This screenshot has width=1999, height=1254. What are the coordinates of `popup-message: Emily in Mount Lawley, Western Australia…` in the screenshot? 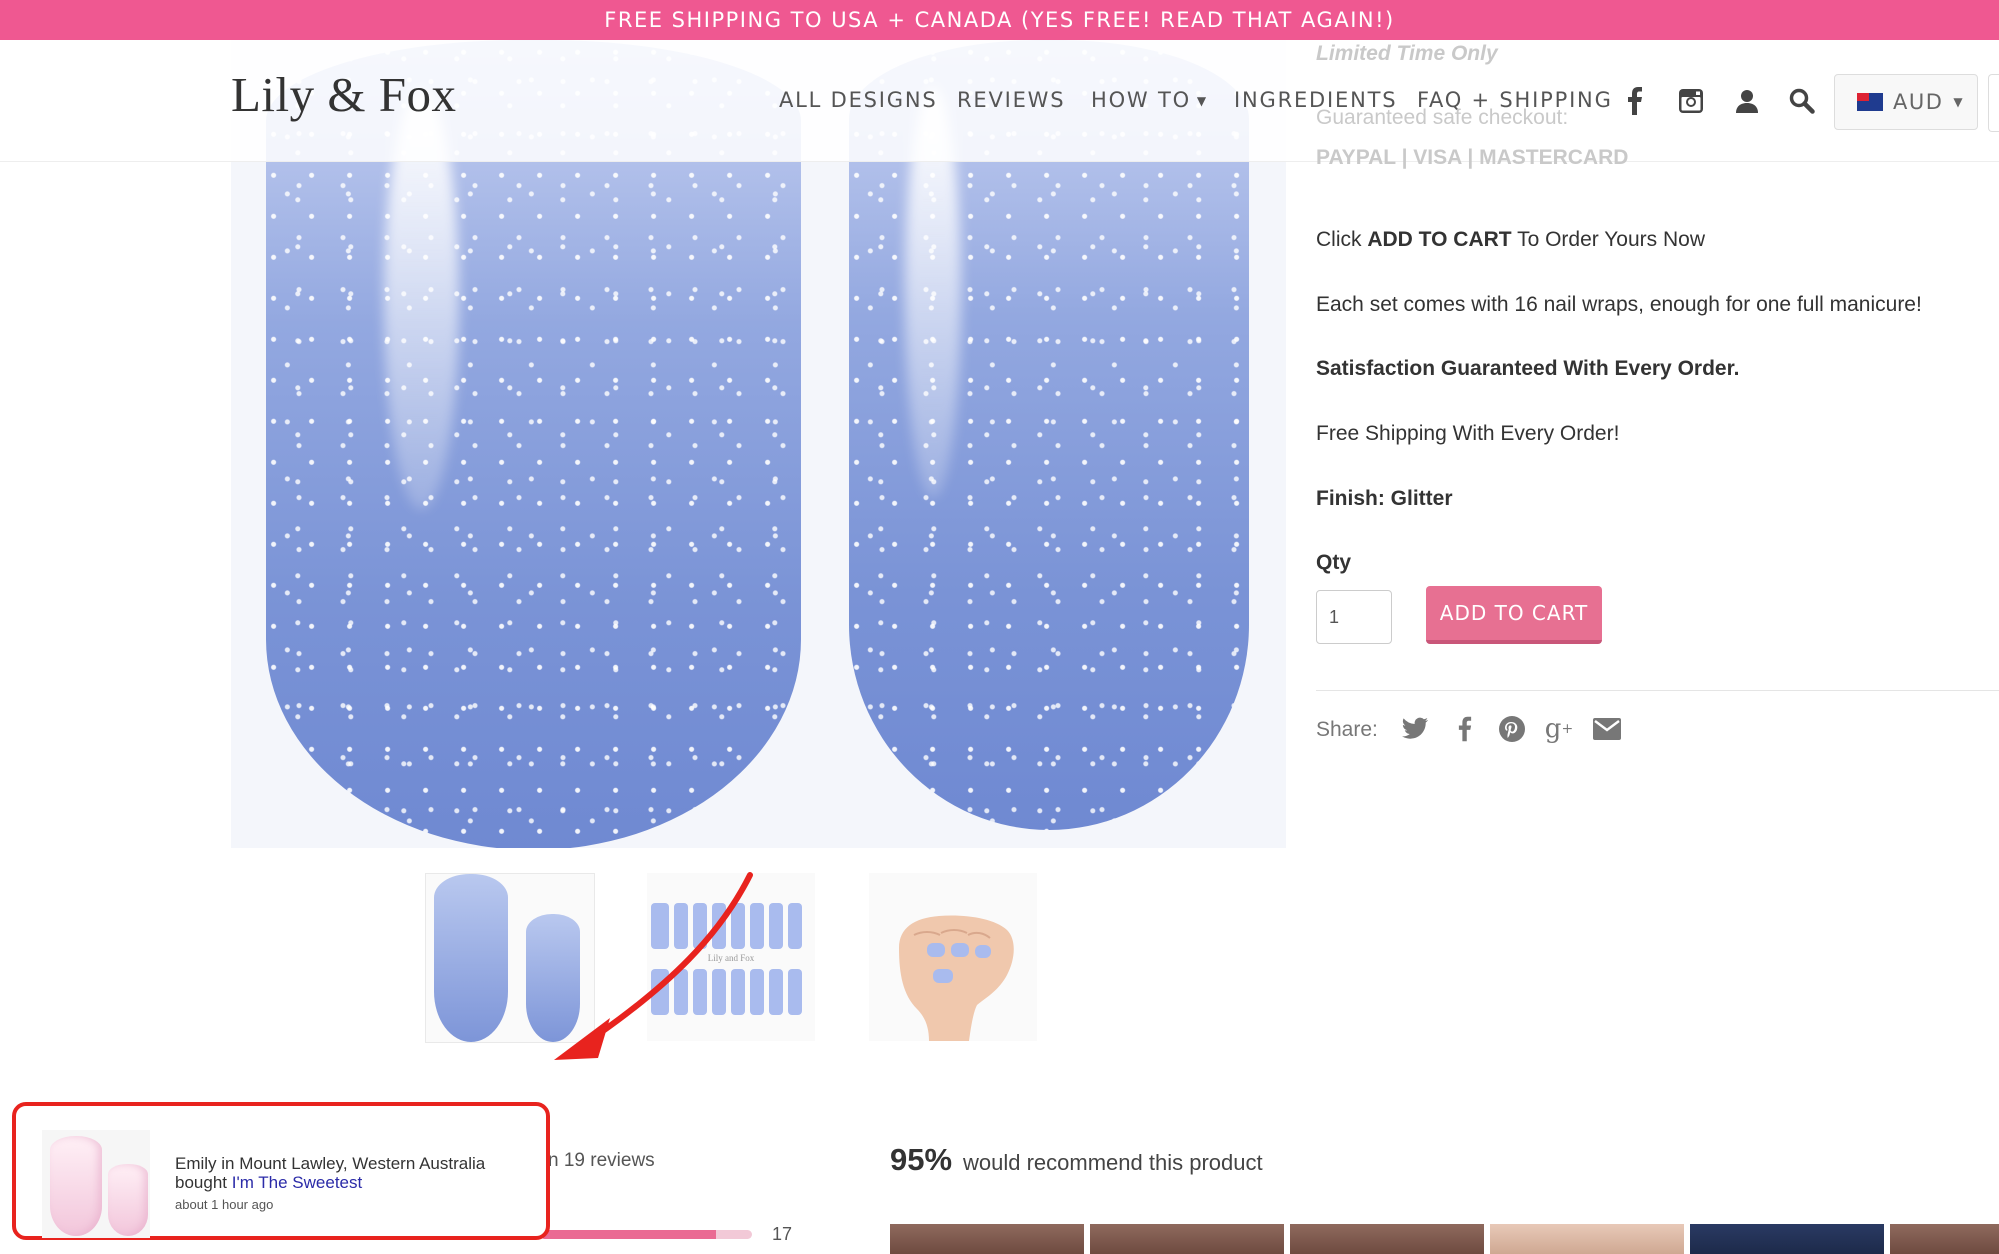 It's located at (355, 1173).